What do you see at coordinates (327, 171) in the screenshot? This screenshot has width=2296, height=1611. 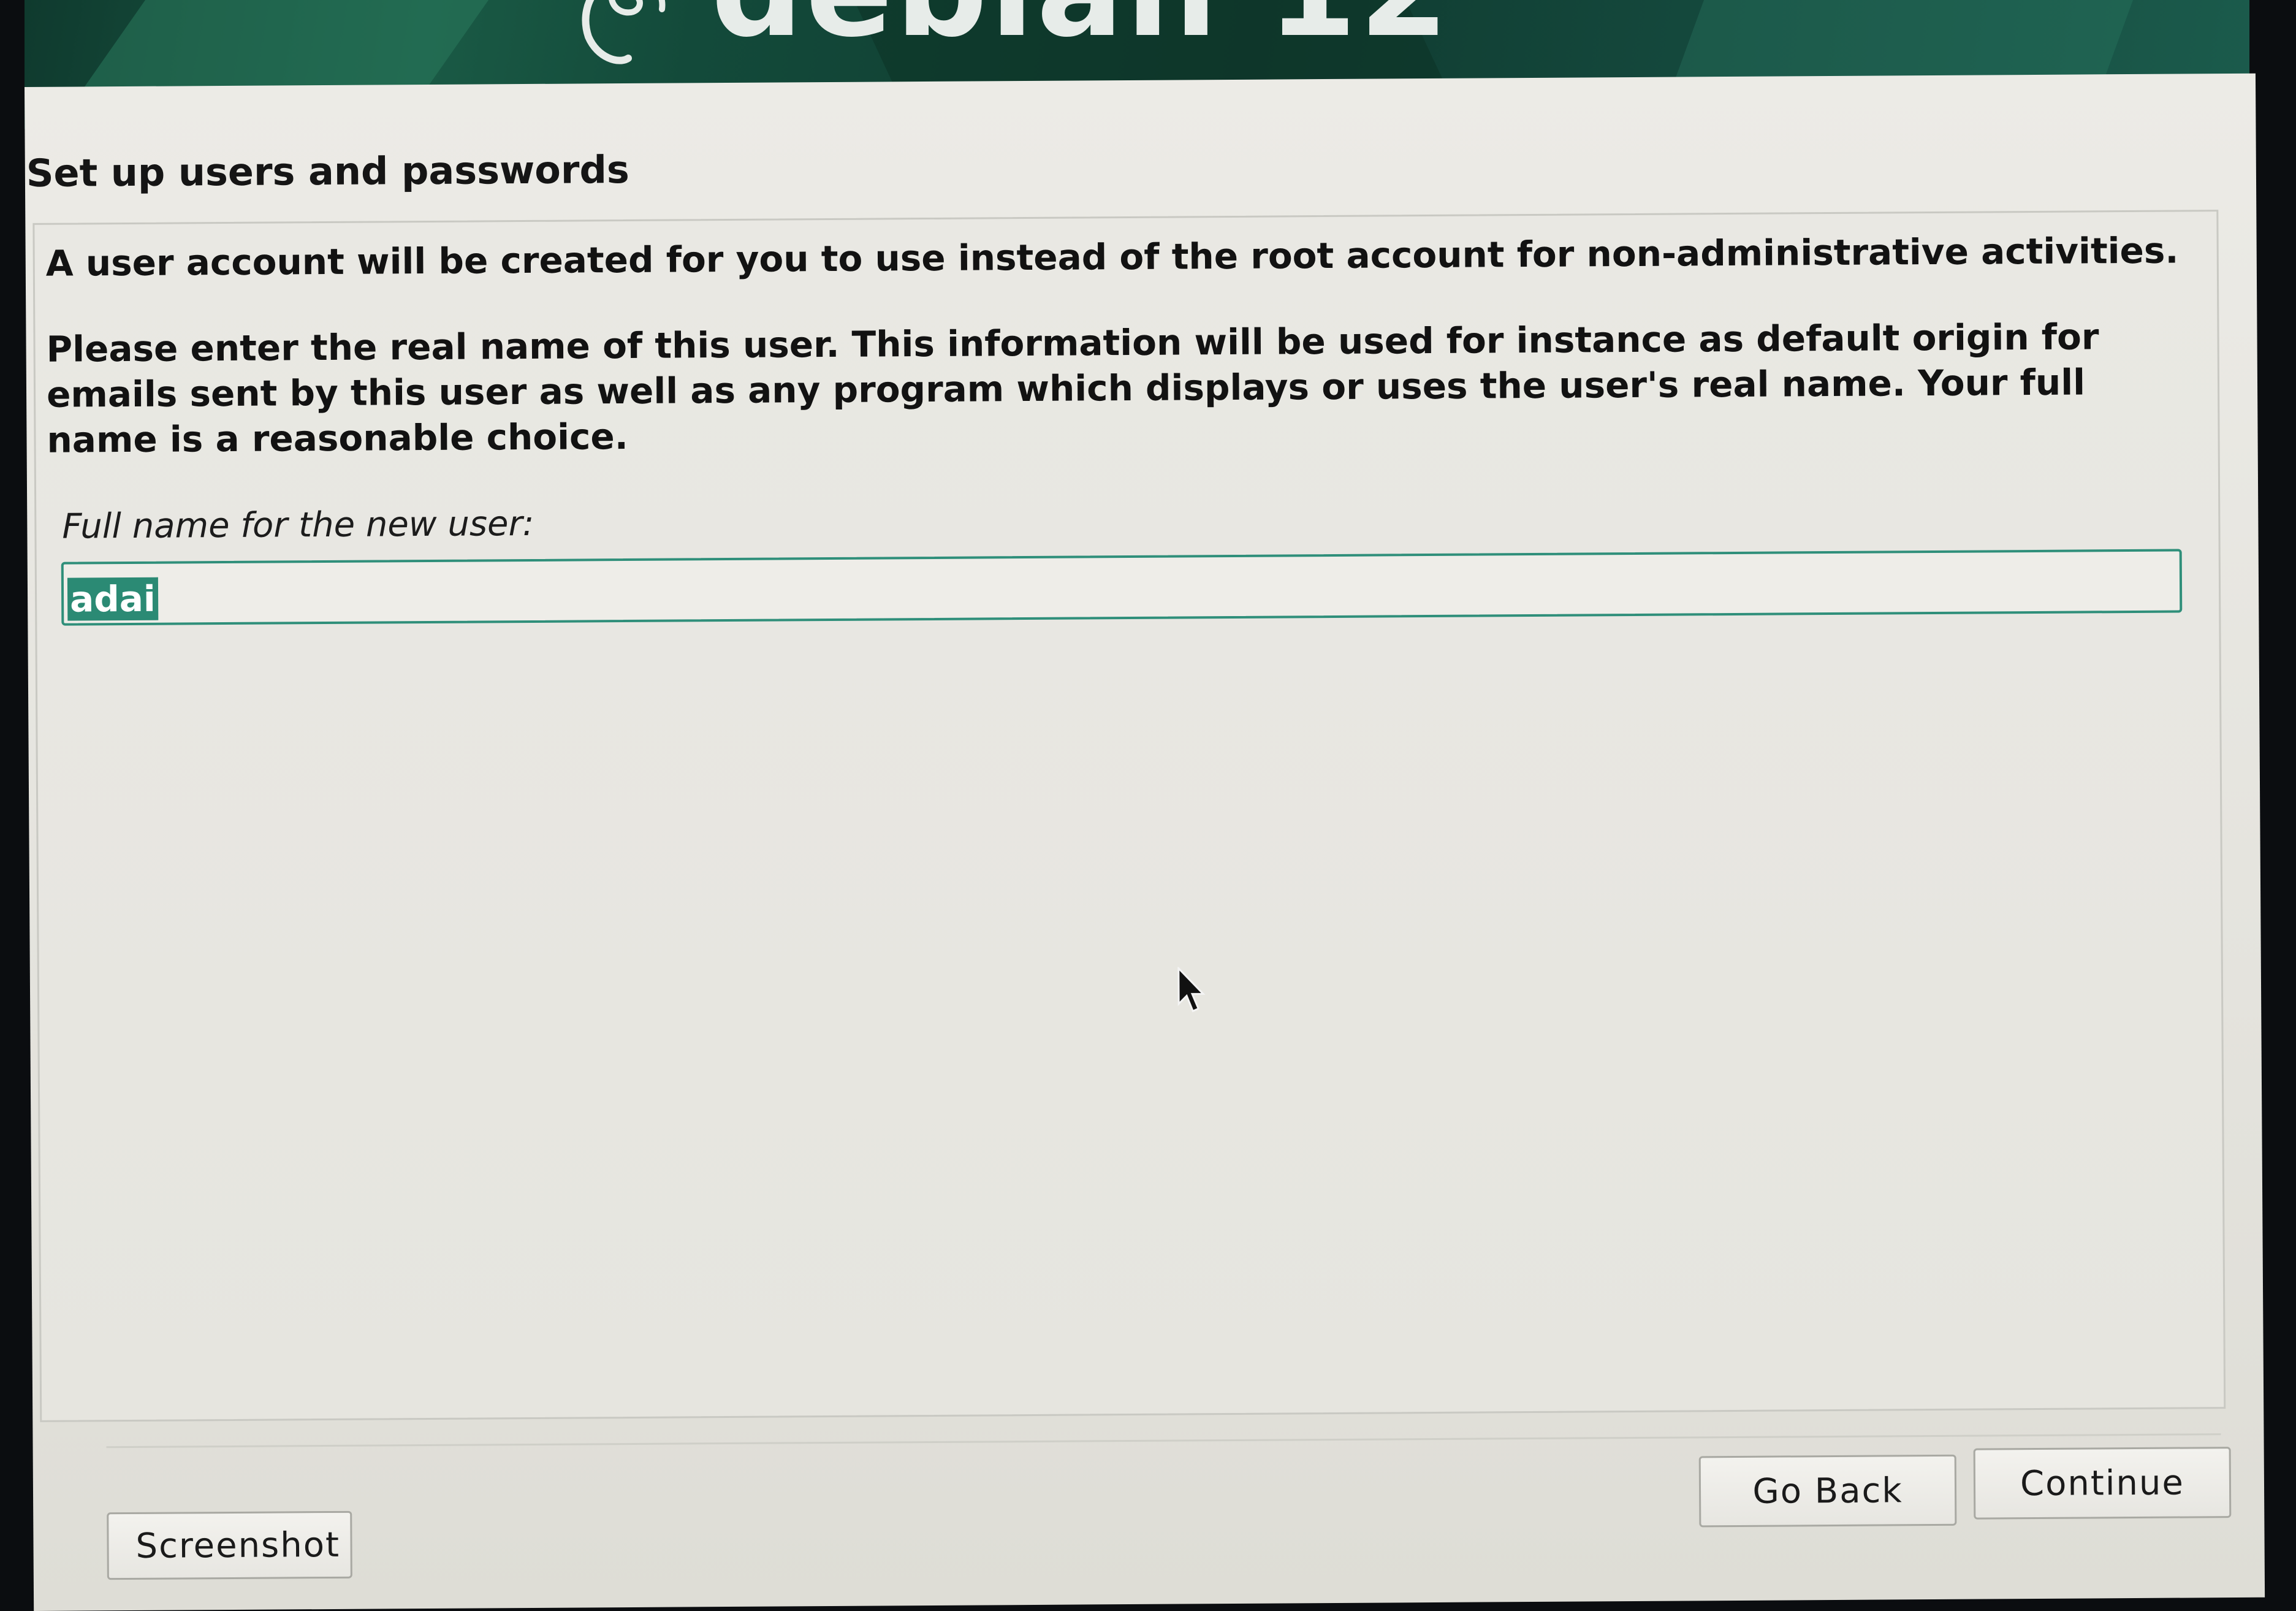 I see `page-title: Set up users and passwords` at bounding box center [327, 171].